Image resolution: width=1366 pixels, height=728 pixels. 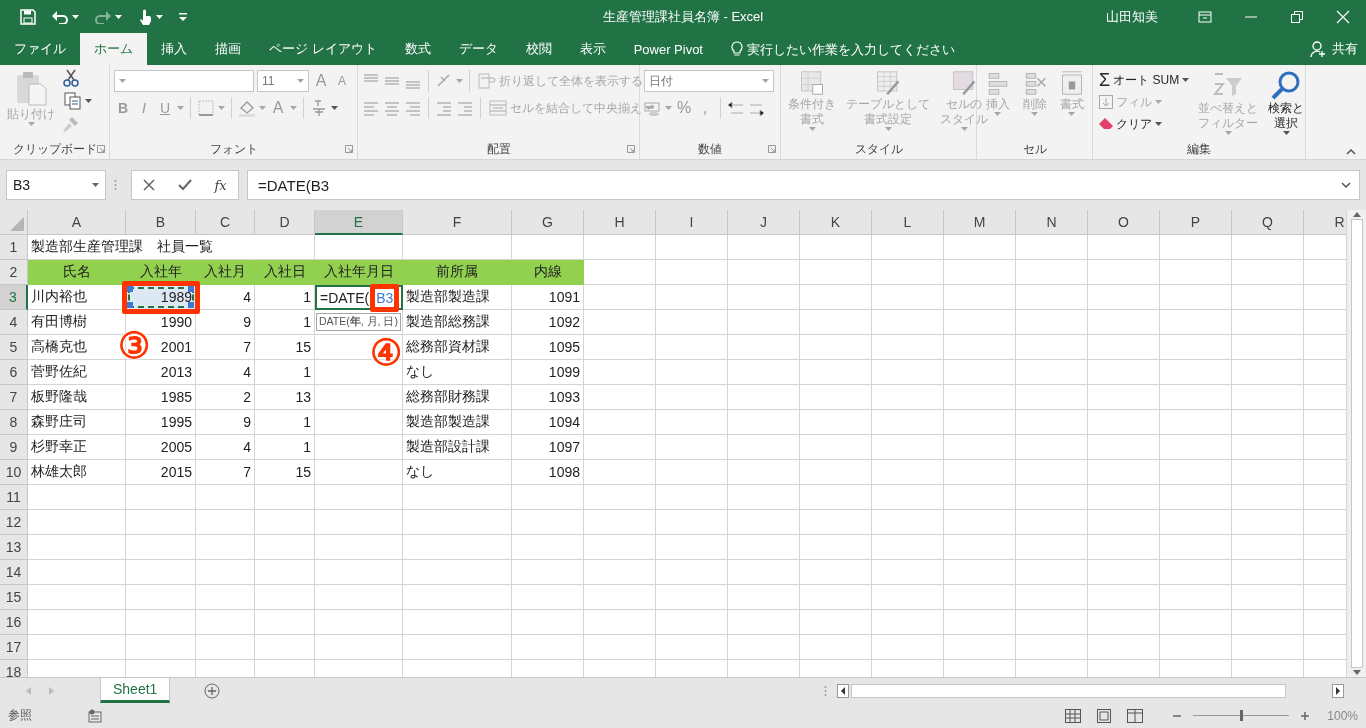 What do you see at coordinates (668, 49) in the screenshot?
I see `ribbon-tab: Power Pivot` at bounding box center [668, 49].